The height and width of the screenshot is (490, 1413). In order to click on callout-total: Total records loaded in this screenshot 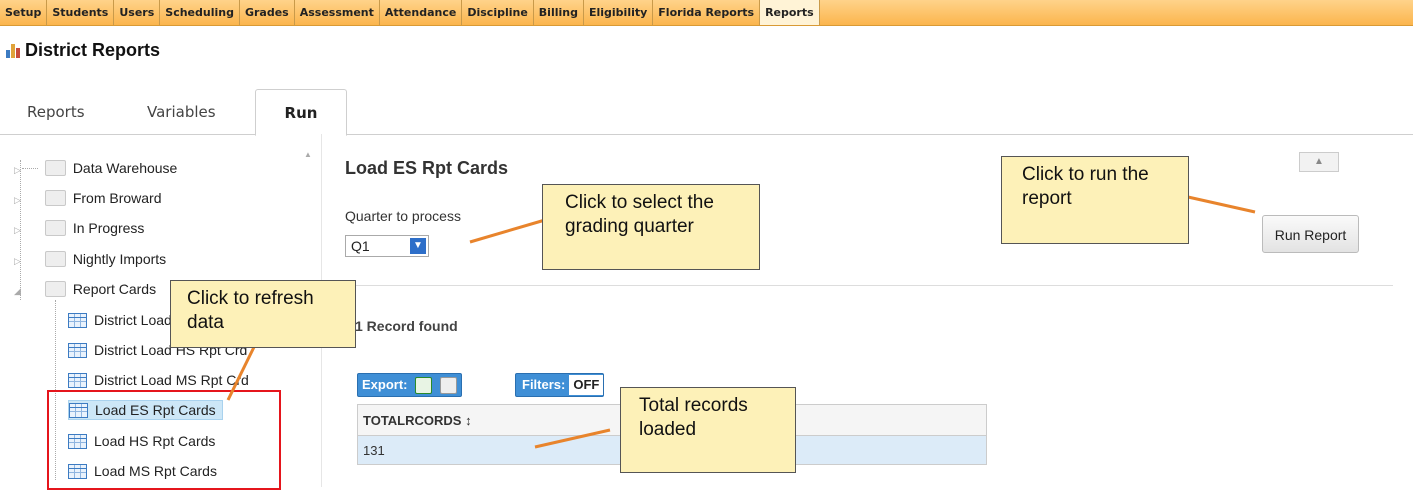, I will do `click(708, 430)`.